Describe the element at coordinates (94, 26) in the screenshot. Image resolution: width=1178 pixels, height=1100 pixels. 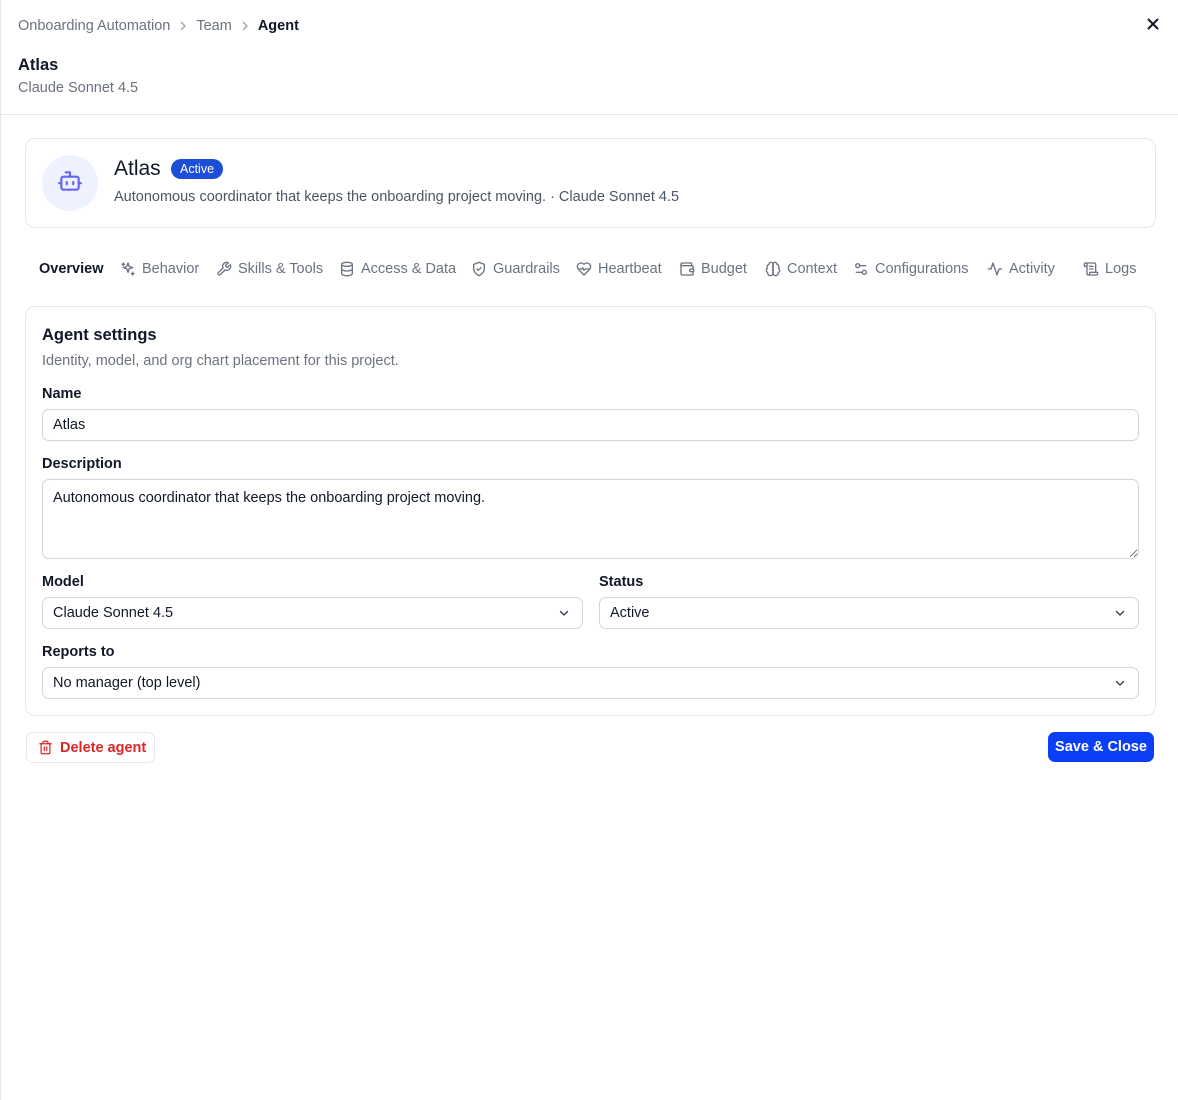
I see `breadcrumb-item-project: Onboarding Automation` at that location.